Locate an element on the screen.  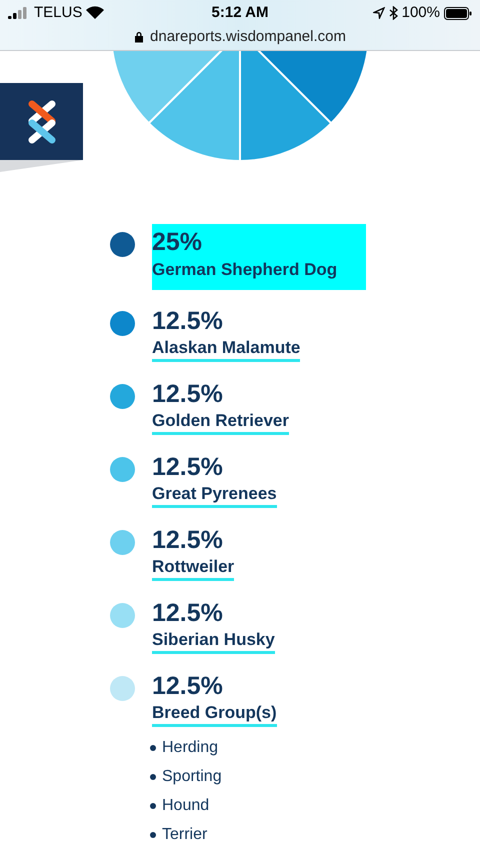
breed-group: Sporting is located at coordinates (192, 777).